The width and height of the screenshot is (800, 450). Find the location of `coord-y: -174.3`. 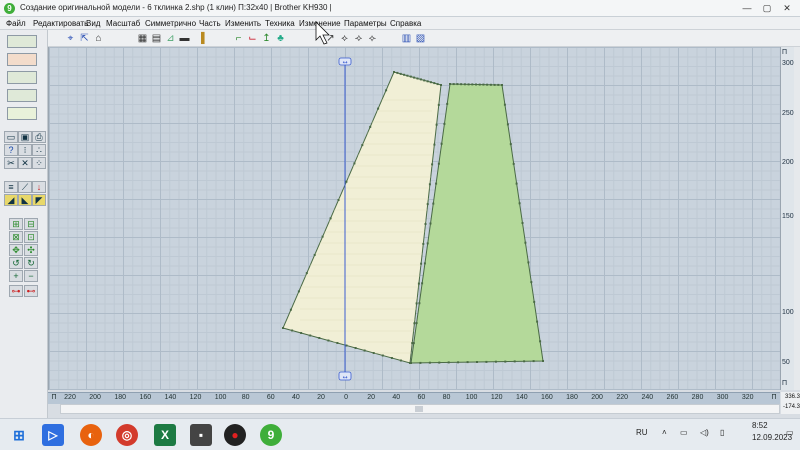

coord-y: -174.3 is located at coordinates (791, 407).